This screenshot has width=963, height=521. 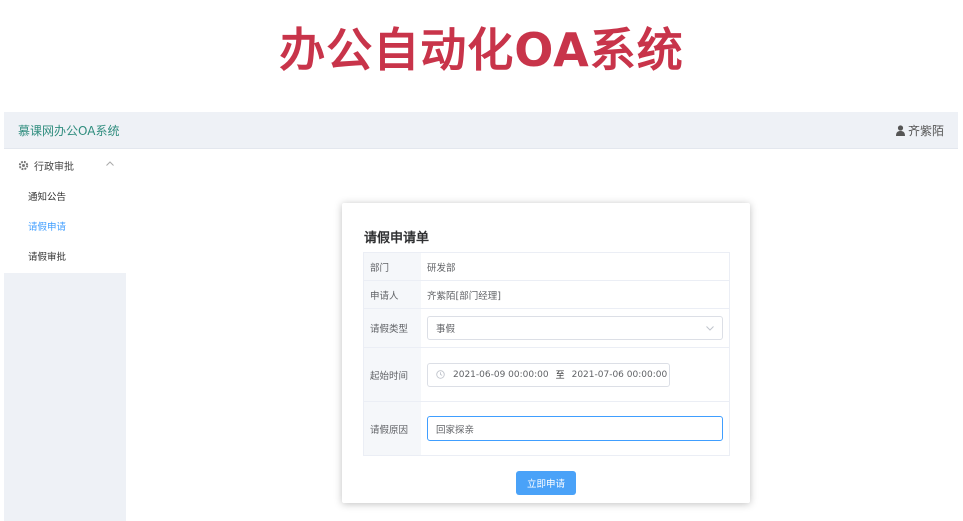 I want to click on chevron-up-icon, so click(x=110, y=163).